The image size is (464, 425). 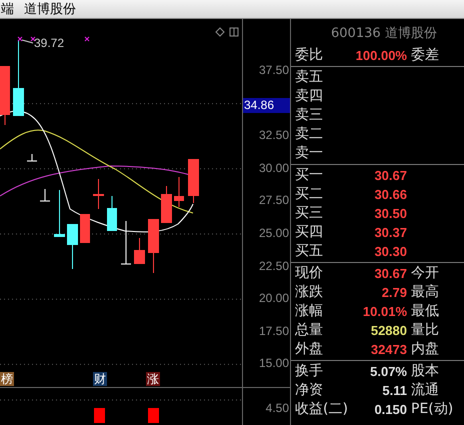 I want to click on bid-price: 30.30, so click(x=390, y=252).